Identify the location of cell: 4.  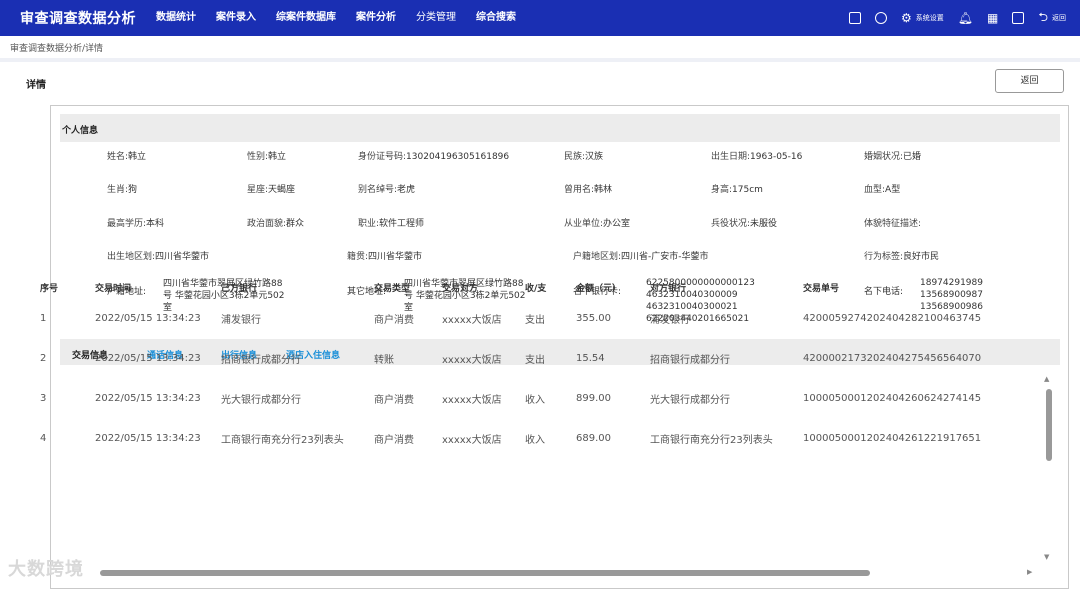
(43, 438).